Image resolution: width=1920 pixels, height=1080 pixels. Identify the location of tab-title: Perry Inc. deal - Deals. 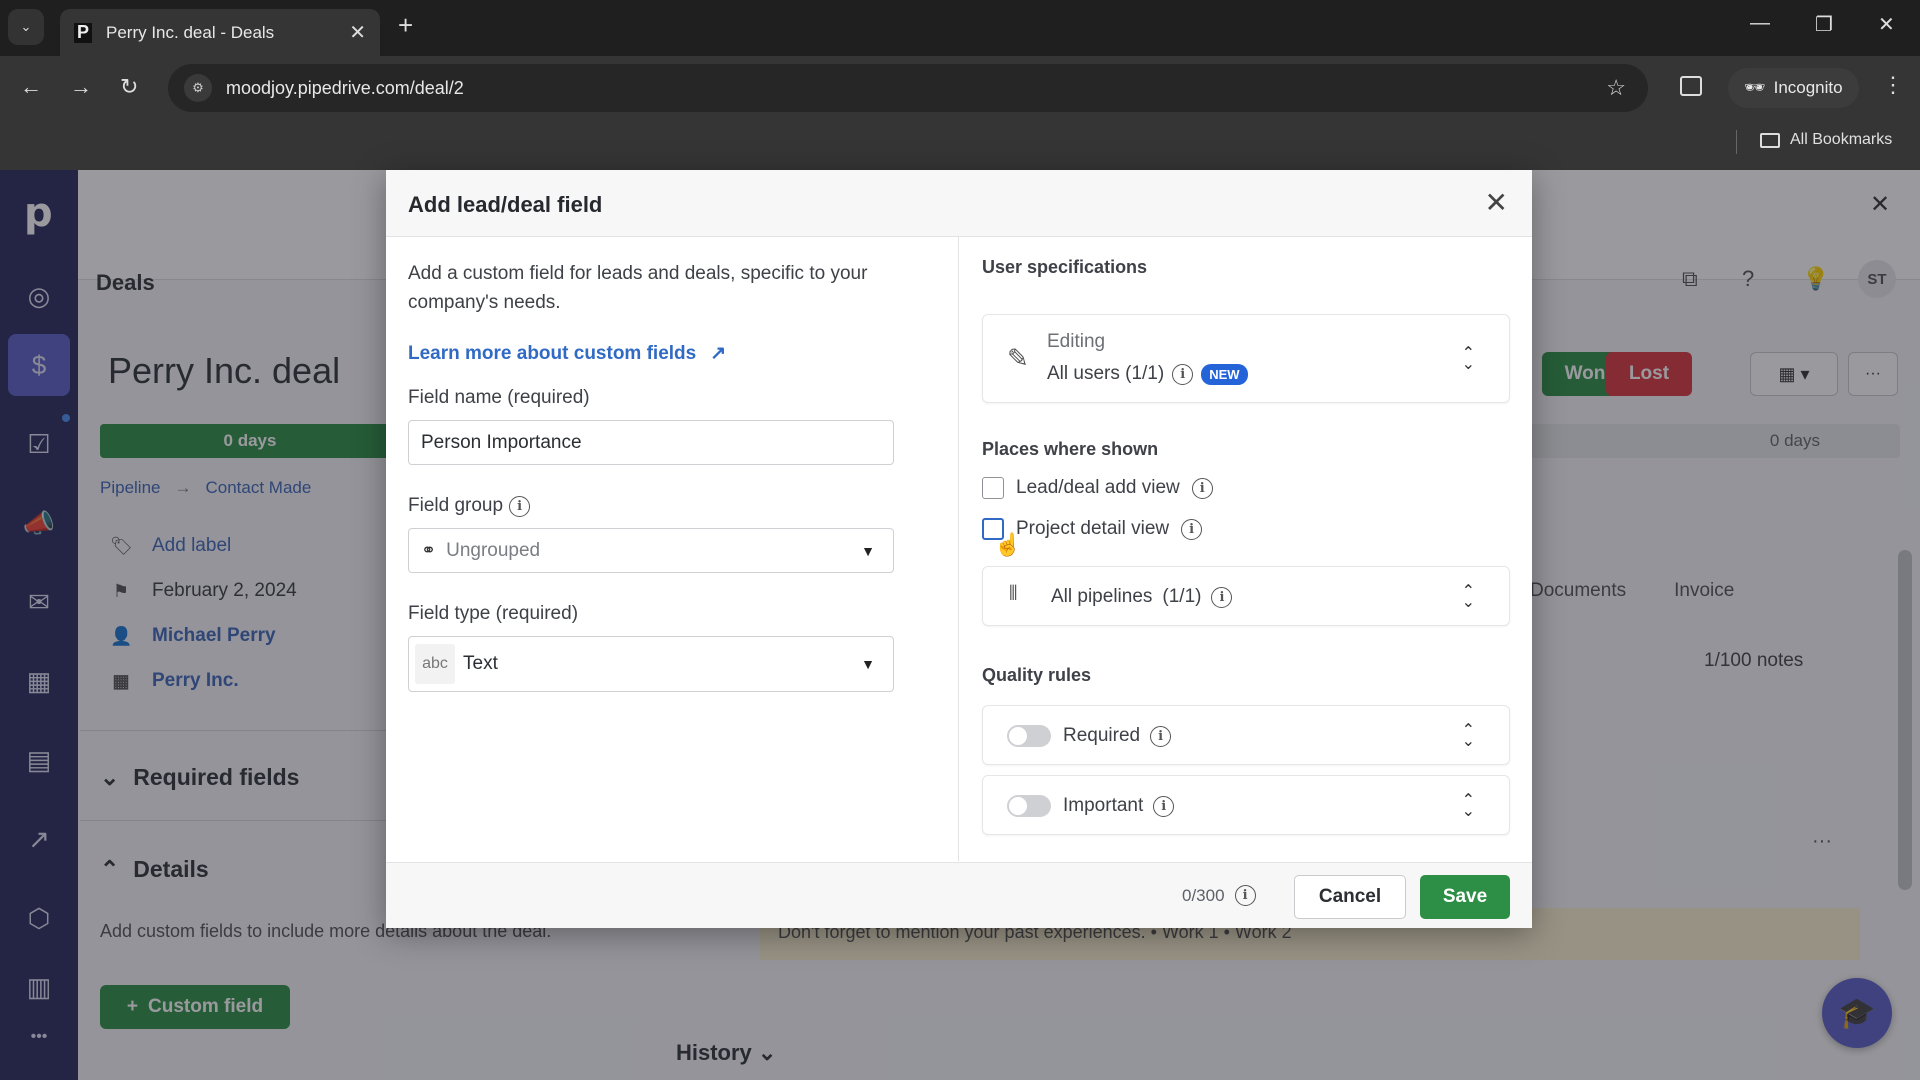
(190, 32).